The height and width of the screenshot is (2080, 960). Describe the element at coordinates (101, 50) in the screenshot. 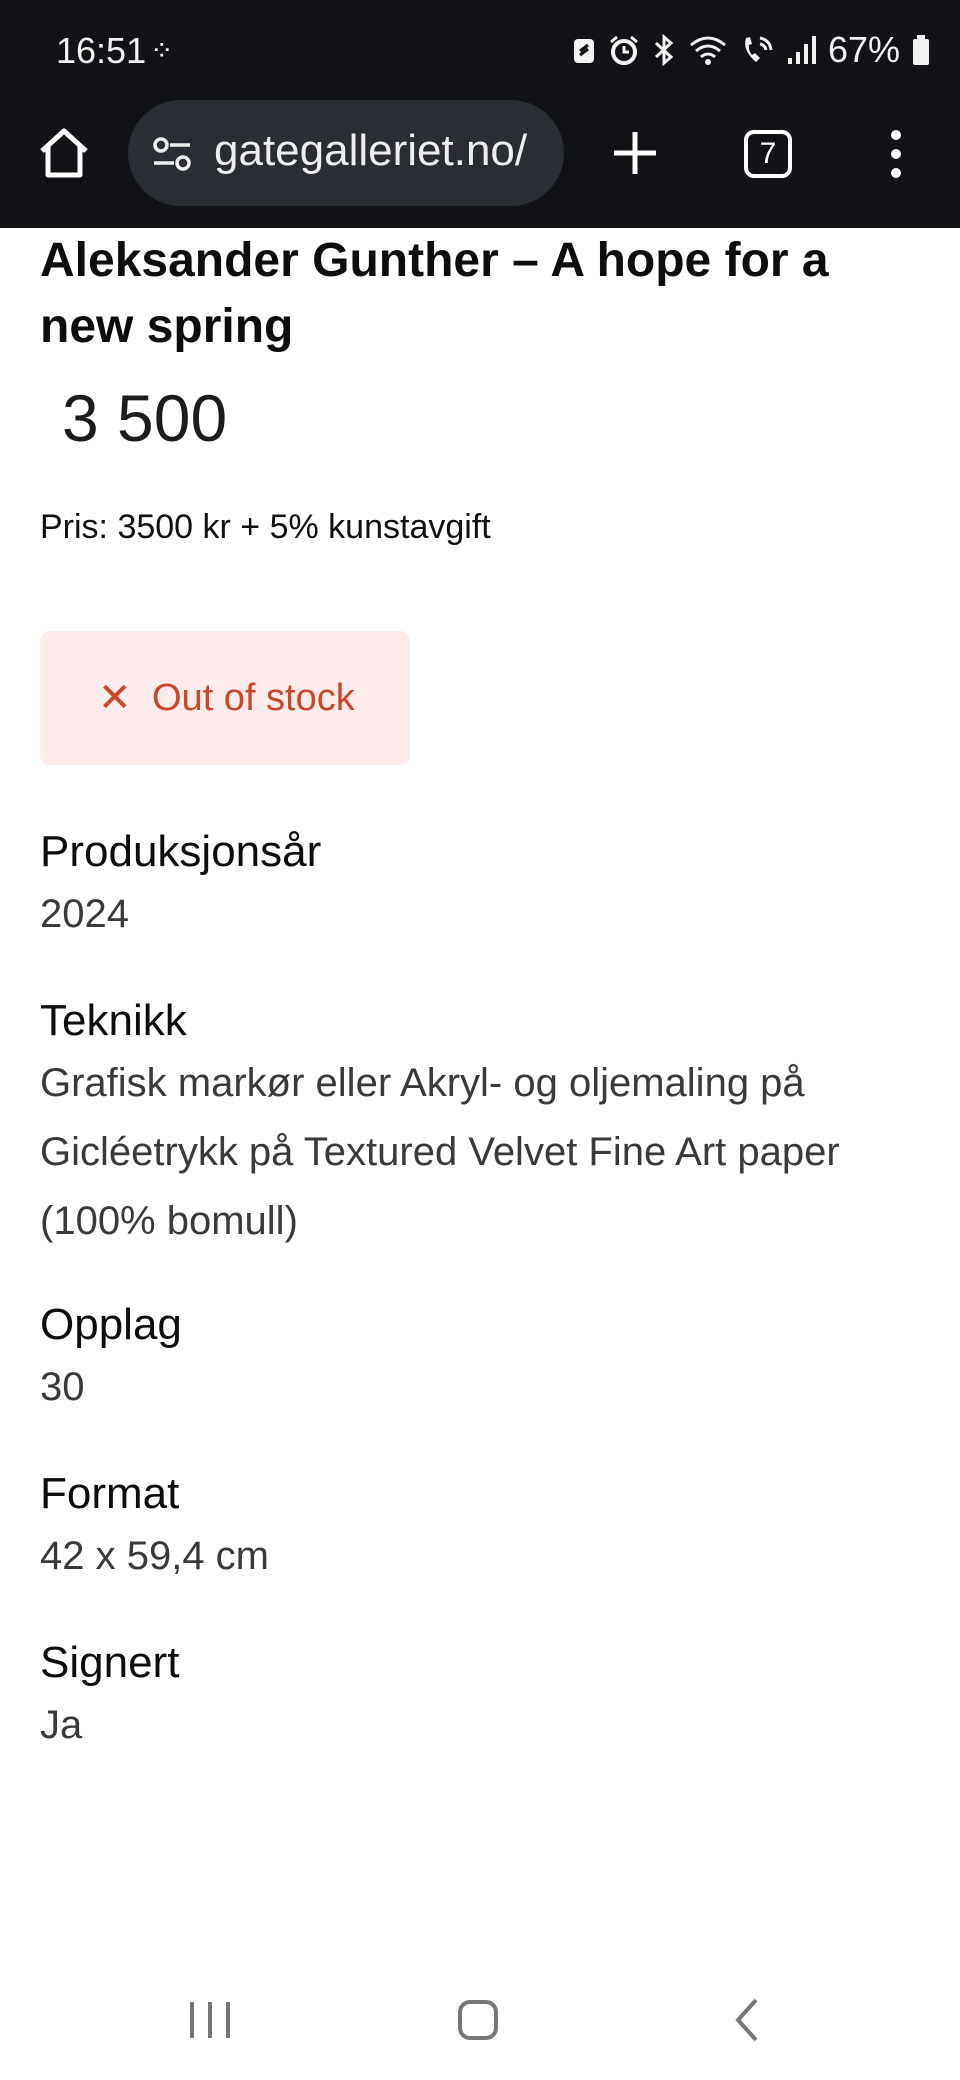

I see `status-time: 16:51` at that location.